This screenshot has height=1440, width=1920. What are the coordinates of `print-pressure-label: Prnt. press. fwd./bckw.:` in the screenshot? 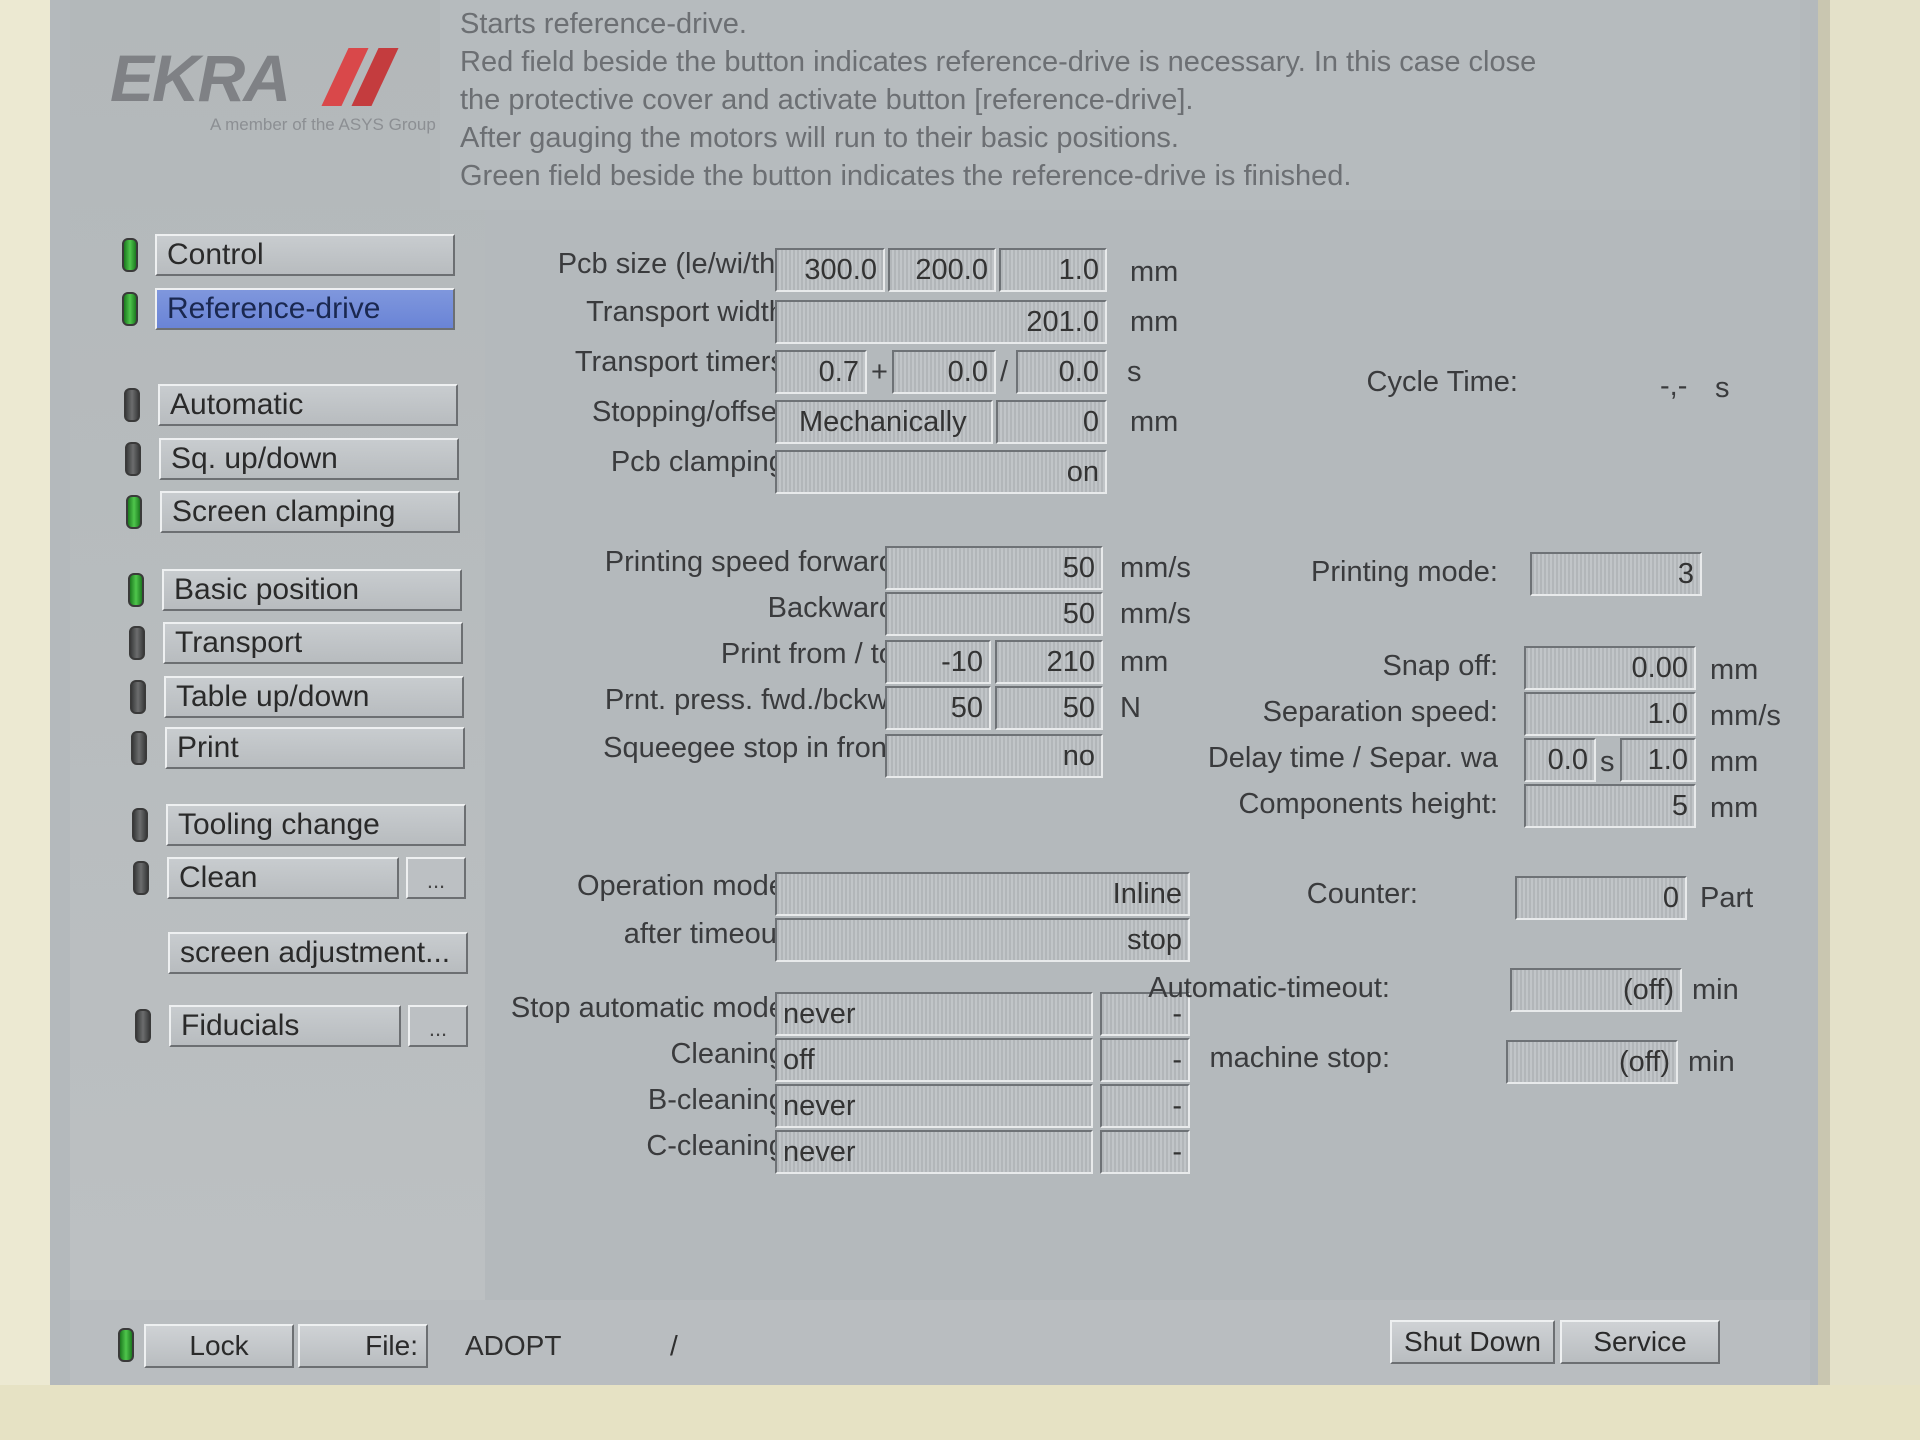 It's located at (753, 700).